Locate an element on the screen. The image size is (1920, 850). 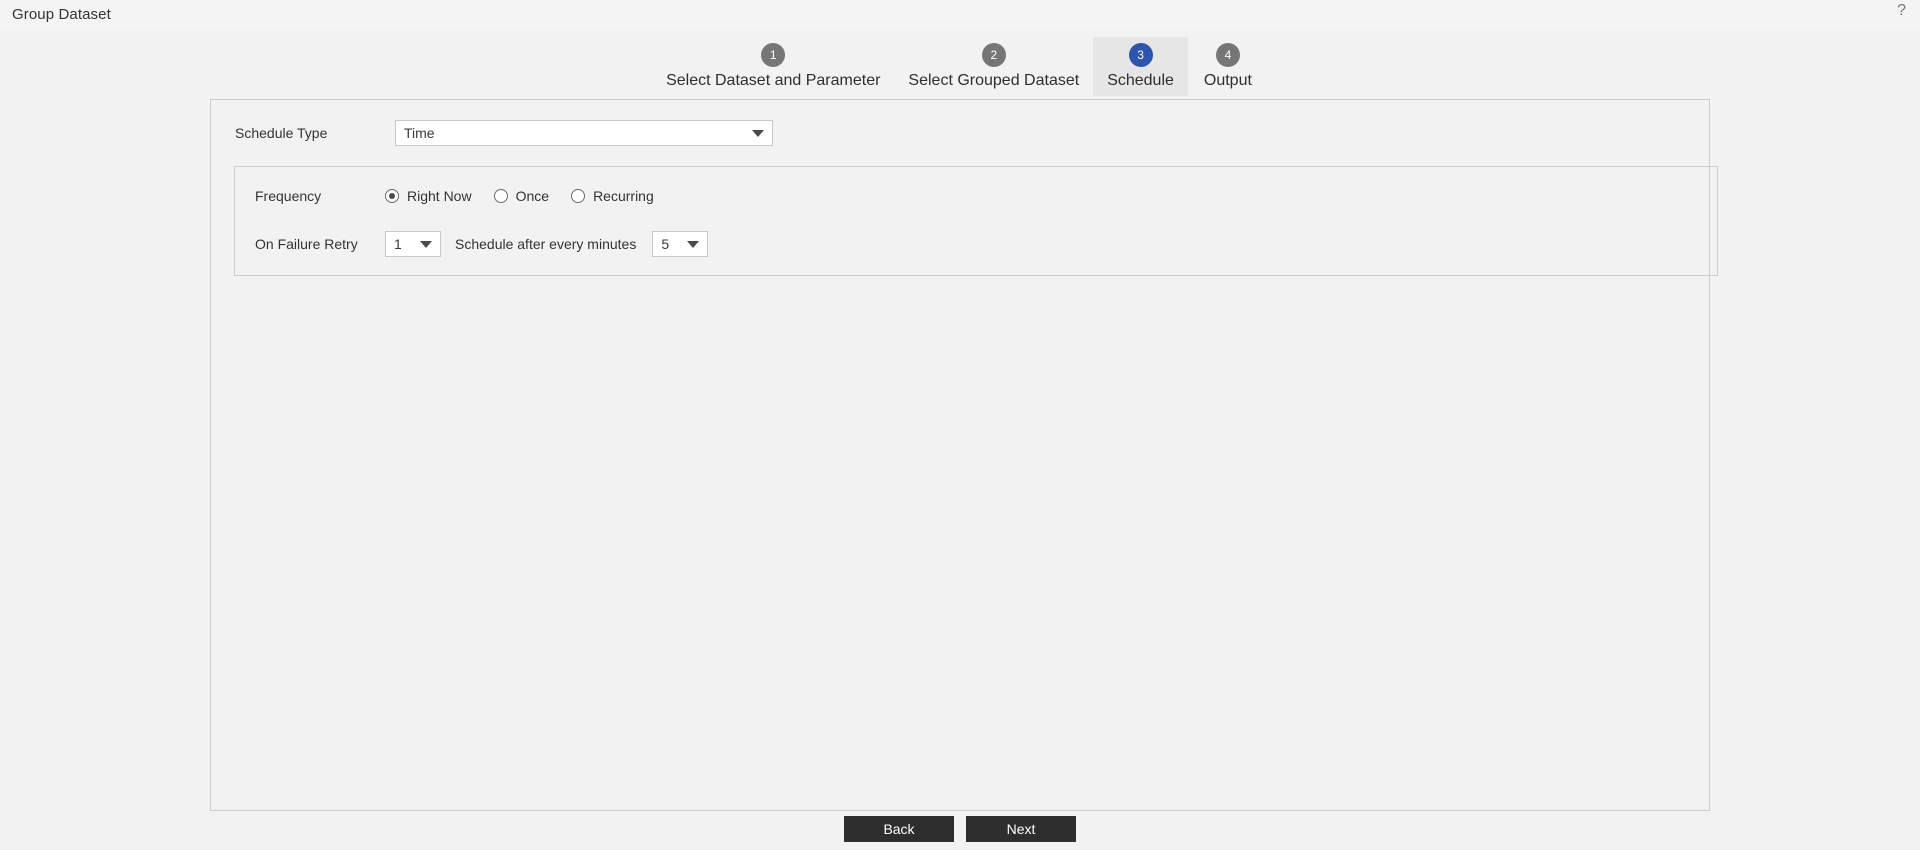
step-label: Schedule is located at coordinates (1140, 80).